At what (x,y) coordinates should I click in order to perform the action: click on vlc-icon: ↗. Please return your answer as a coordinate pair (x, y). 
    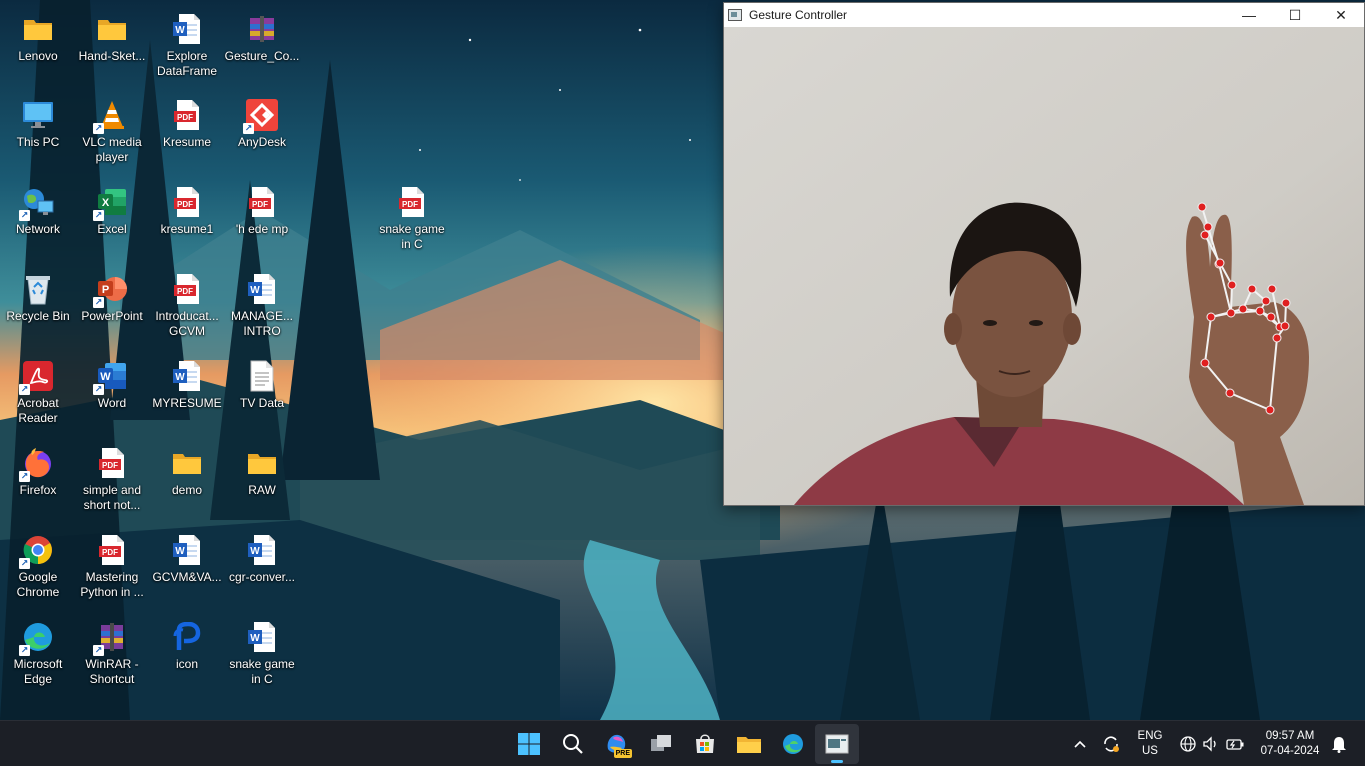
    Looking at the image, I should click on (111, 116).